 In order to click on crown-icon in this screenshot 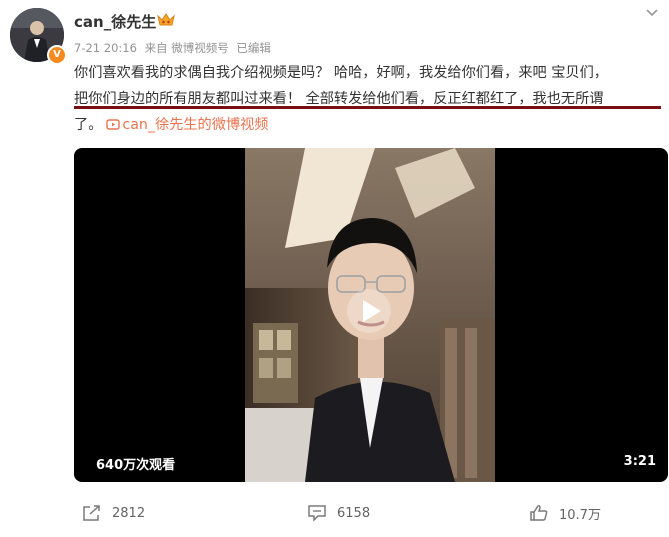, I will do `click(166, 19)`.